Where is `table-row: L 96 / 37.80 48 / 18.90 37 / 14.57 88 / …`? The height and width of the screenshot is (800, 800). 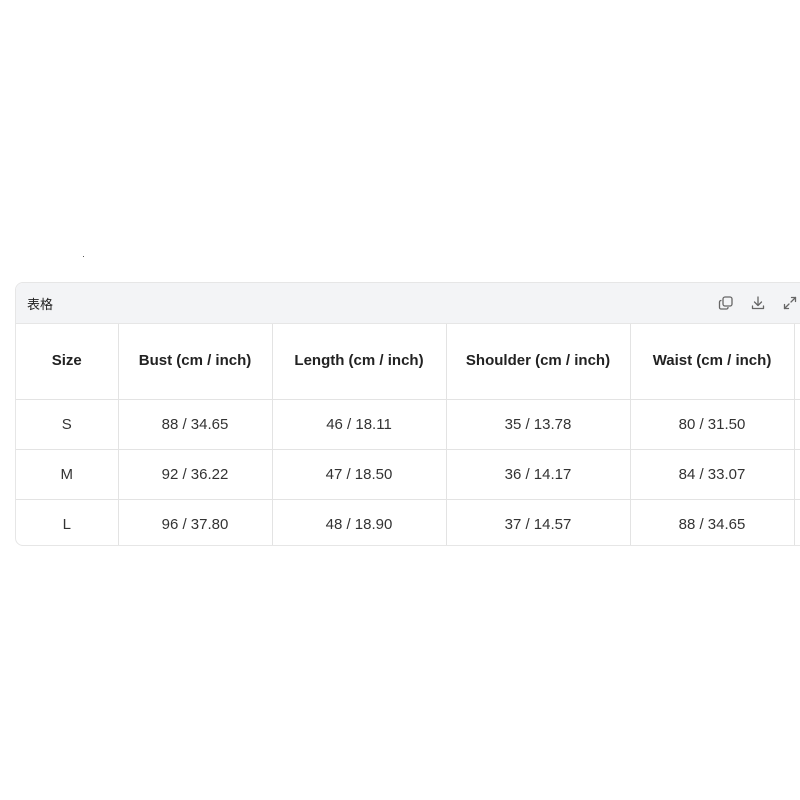 table-row: L 96 / 37.80 48 / 18.90 37 / 14.57 88 / … is located at coordinates (408, 522).